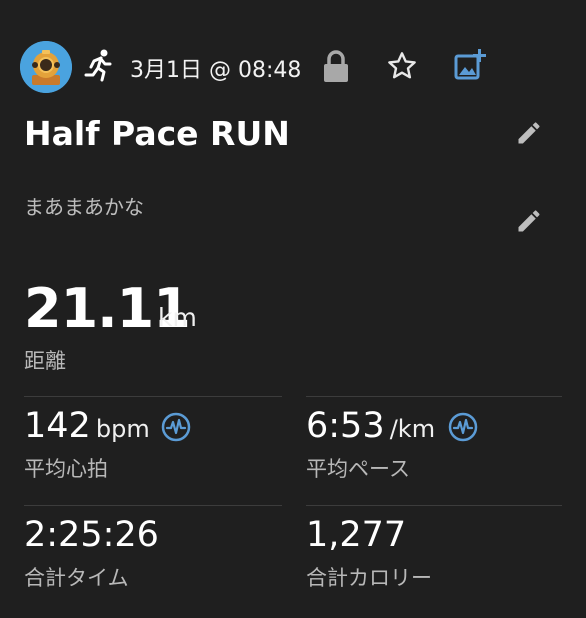 This screenshot has width=586, height=618. I want to click on avg-pace-stat: 6:53 /km, so click(370, 426).